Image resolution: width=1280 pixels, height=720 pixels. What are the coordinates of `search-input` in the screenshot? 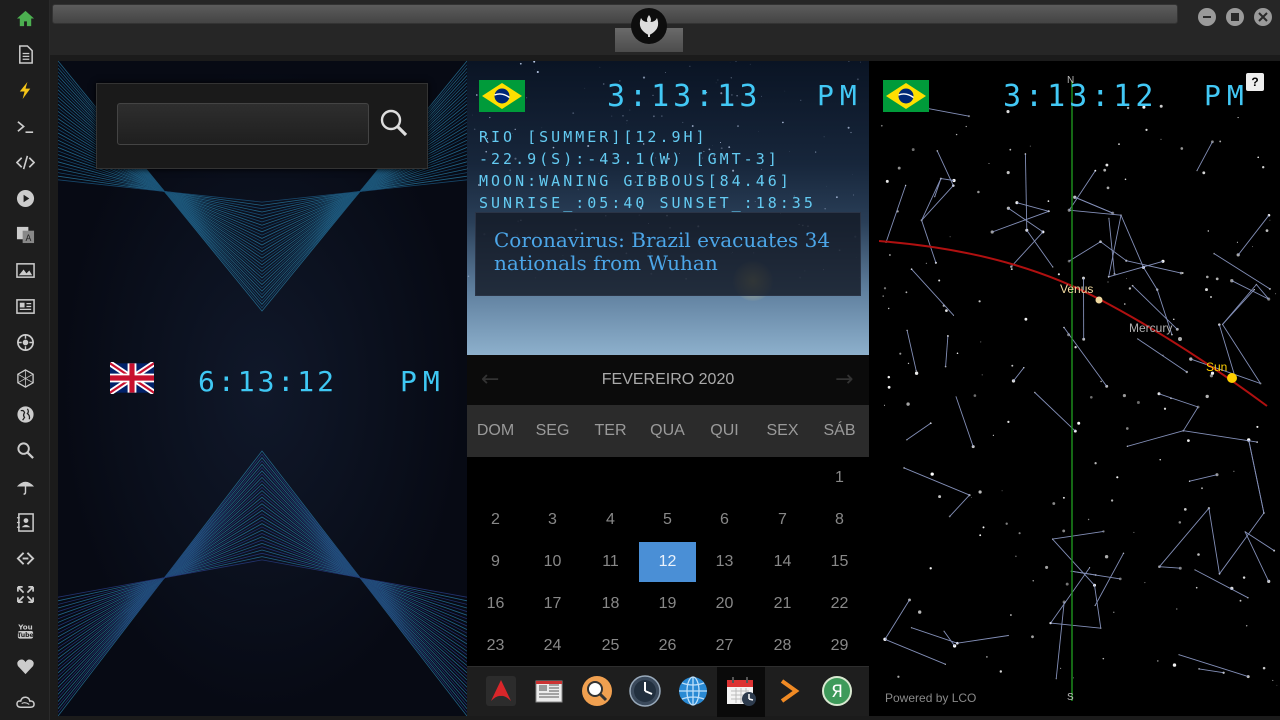 It's located at (243, 124).